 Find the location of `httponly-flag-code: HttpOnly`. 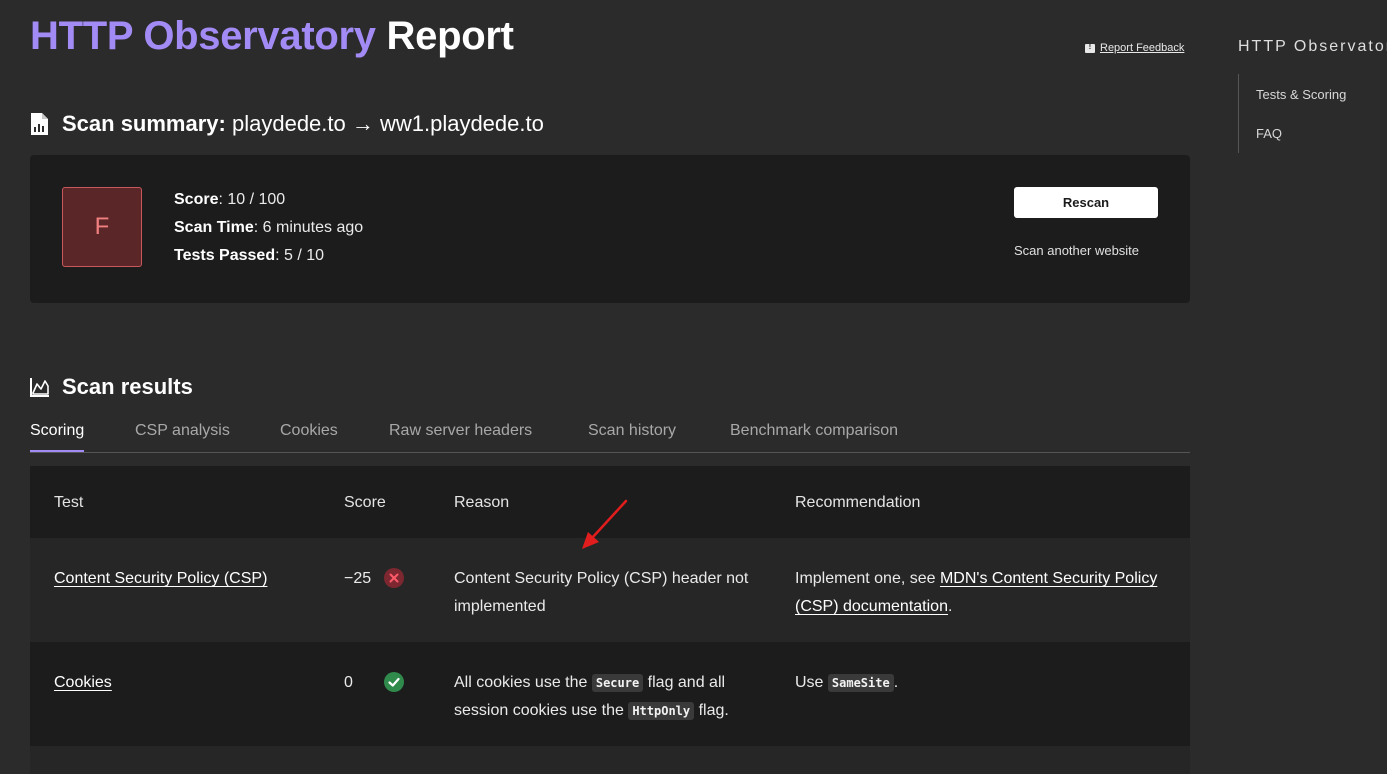

httponly-flag-code: HttpOnly is located at coordinates (661, 711).